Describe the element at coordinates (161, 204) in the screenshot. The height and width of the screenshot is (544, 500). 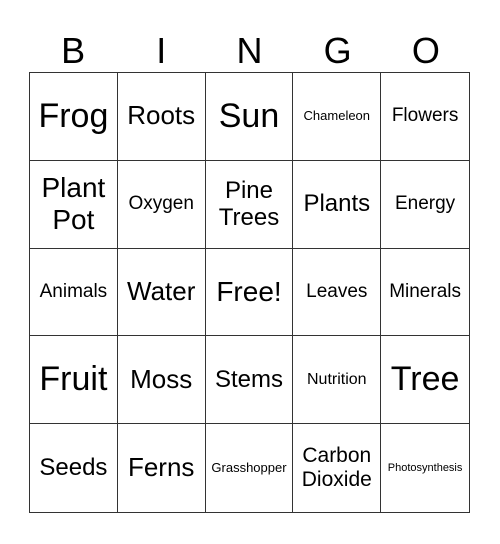
I see `bingo-cell: Oxygen` at that location.